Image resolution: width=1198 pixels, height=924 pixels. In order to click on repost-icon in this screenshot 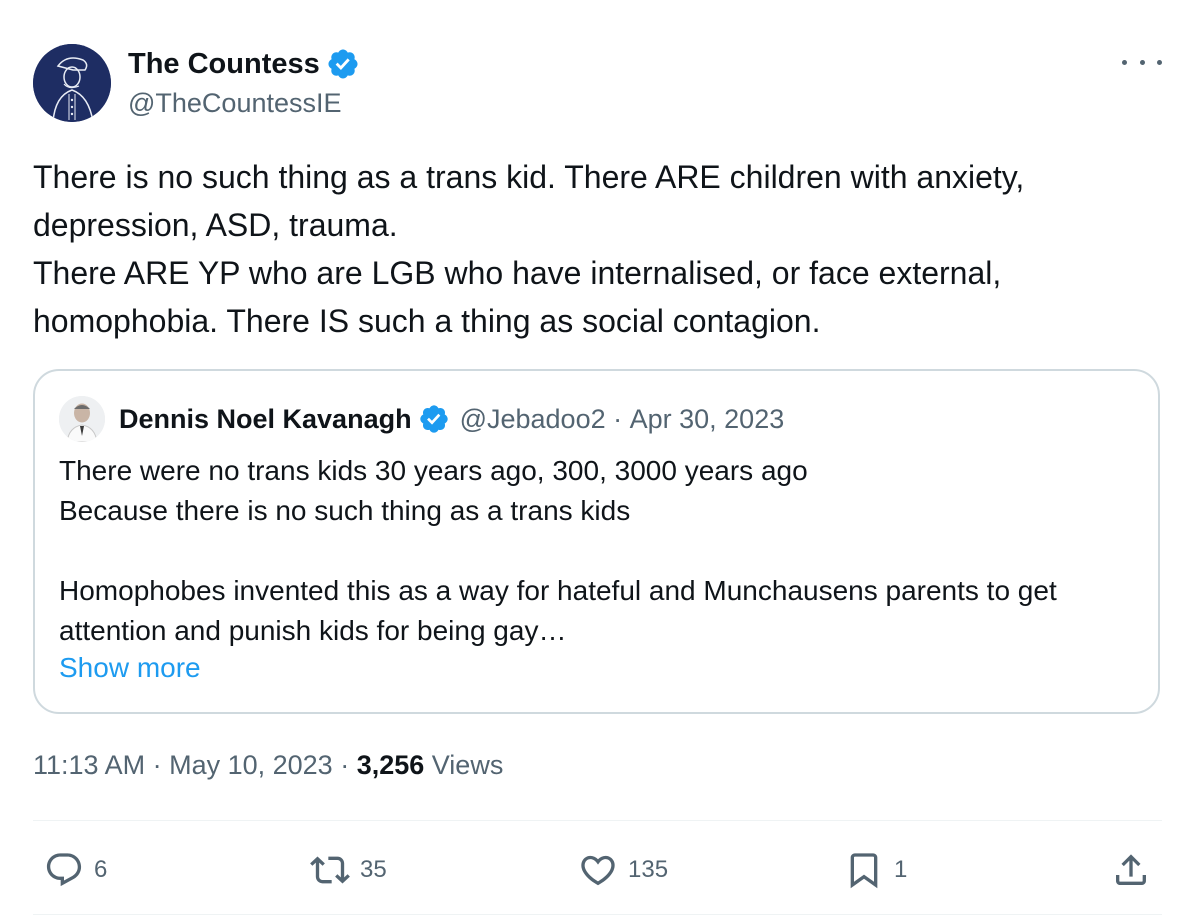, I will do `click(330, 870)`.